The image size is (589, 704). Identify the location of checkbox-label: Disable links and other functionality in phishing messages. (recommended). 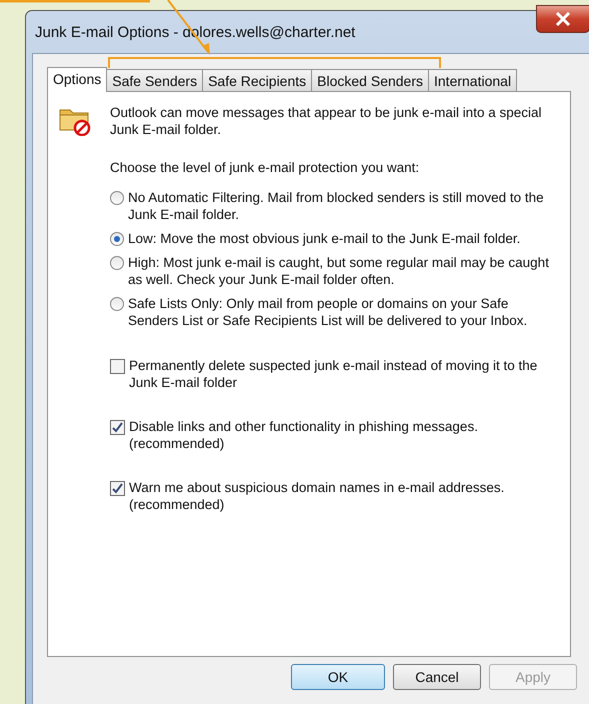
(304, 435).